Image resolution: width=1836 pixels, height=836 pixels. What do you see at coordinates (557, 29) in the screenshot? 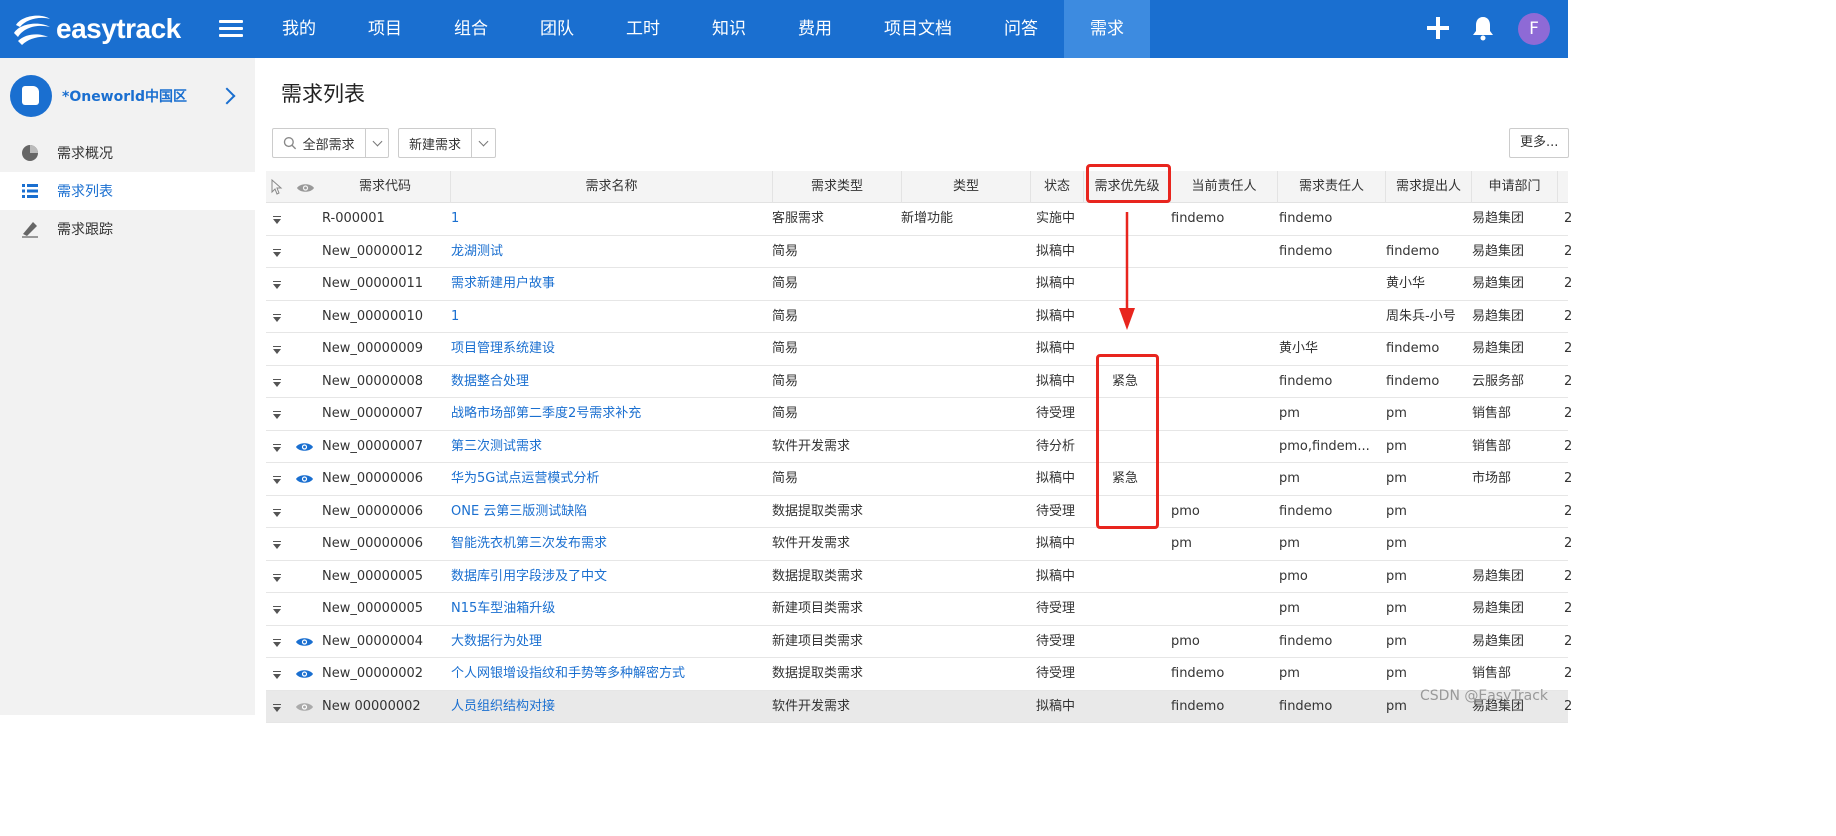
I see `nav-item: 团队` at bounding box center [557, 29].